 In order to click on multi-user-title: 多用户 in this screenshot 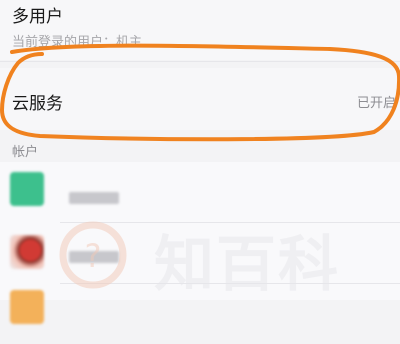, I will do `click(37, 17)`.